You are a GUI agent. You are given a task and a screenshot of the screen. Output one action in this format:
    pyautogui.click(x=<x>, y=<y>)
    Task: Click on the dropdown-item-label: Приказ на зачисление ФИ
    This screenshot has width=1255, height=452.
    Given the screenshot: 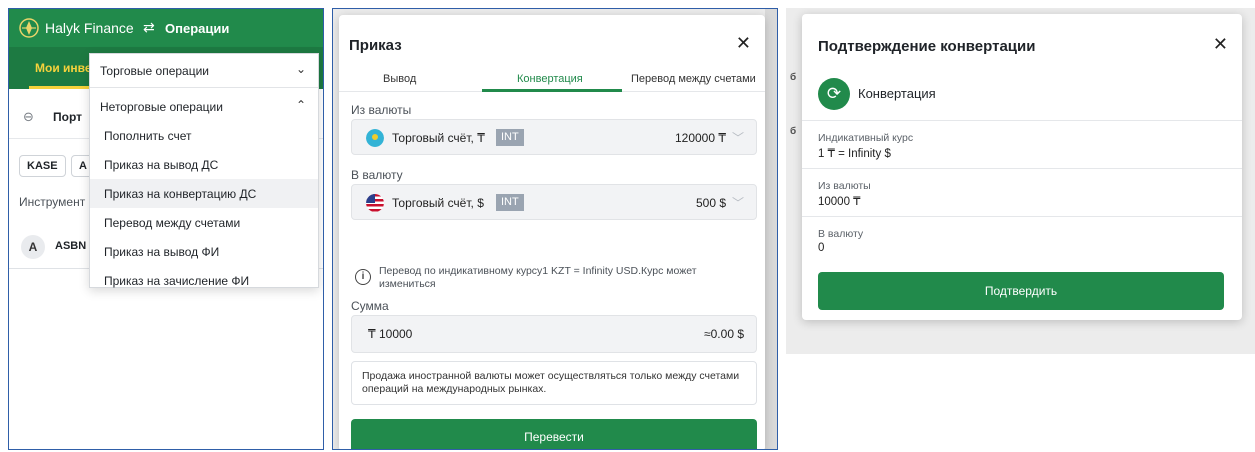 What is the action you would take?
    pyautogui.click(x=177, y=281)
    